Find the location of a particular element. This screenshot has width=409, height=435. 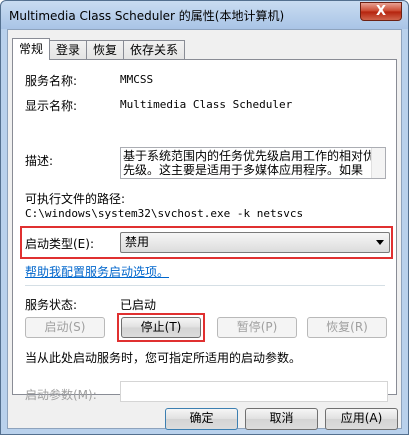

title-bar: Multimedia Class Scheduler 的属性(本地计算机) X is located at coordinates (204, 15).